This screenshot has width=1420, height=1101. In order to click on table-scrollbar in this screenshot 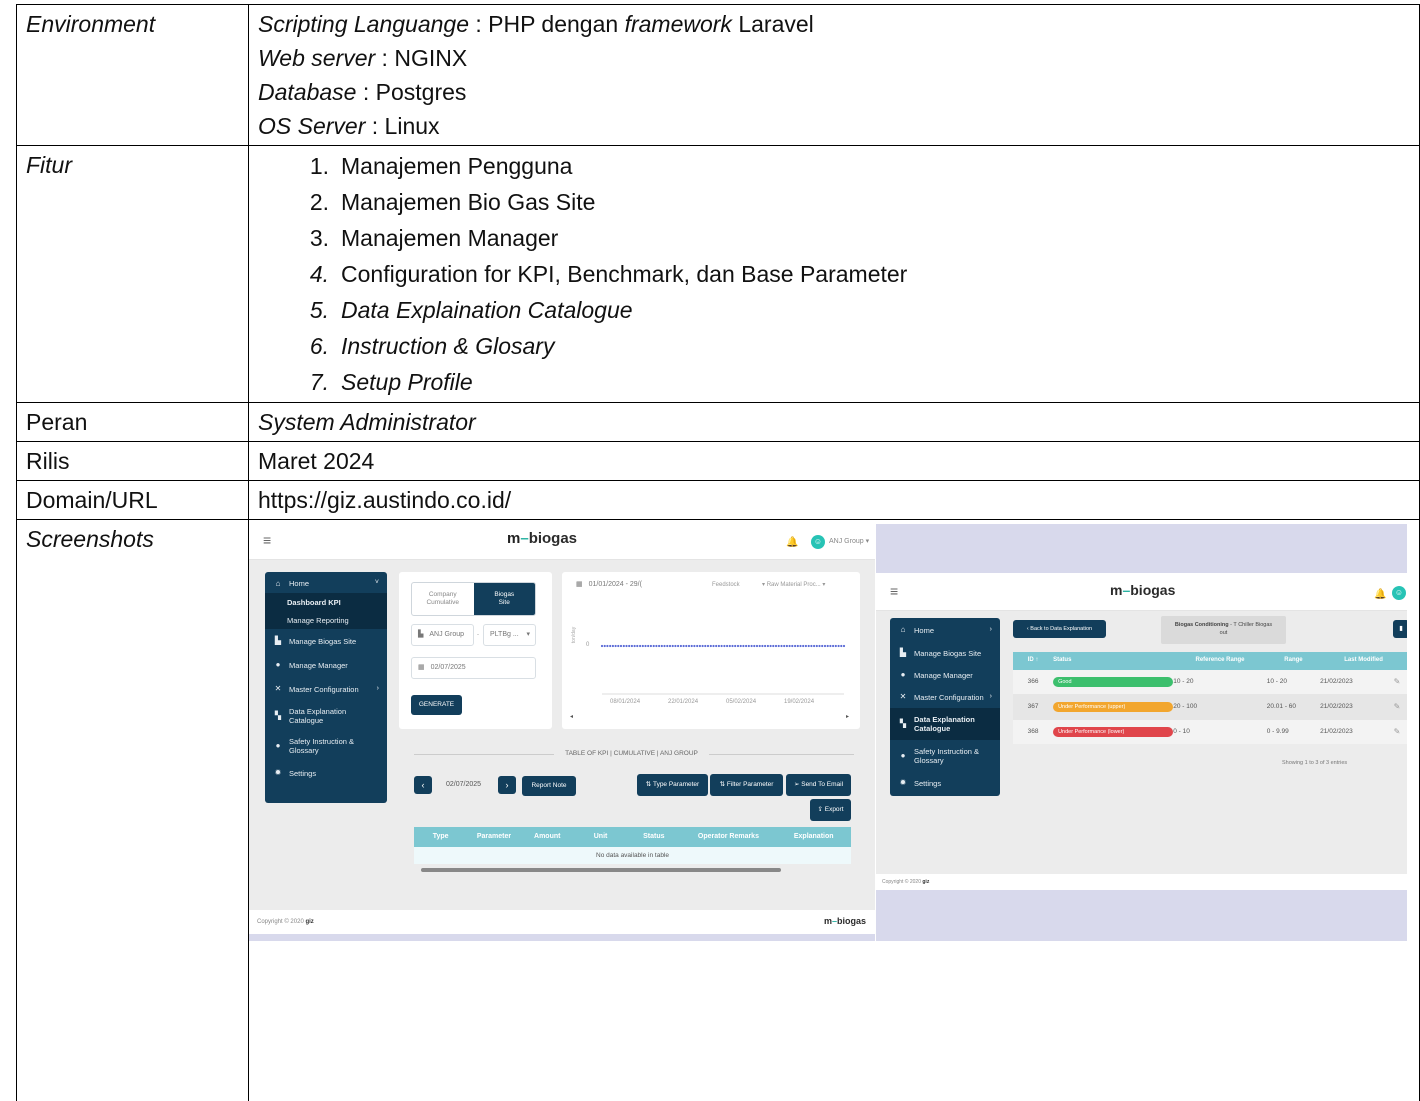, I will do `click(601, 870)`.